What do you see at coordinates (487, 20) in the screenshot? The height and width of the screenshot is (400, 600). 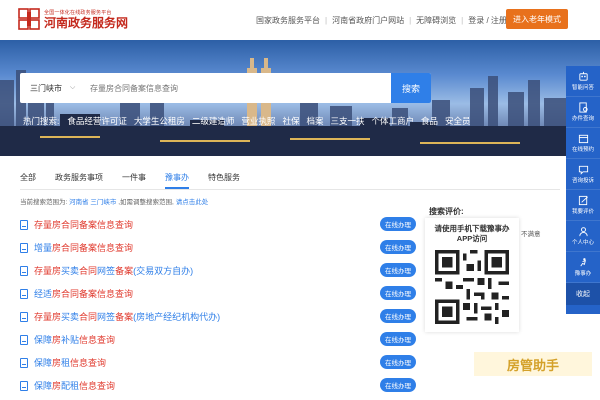 I see `link-login-register: 登录 / 注册` at bounding box center [487, 20].